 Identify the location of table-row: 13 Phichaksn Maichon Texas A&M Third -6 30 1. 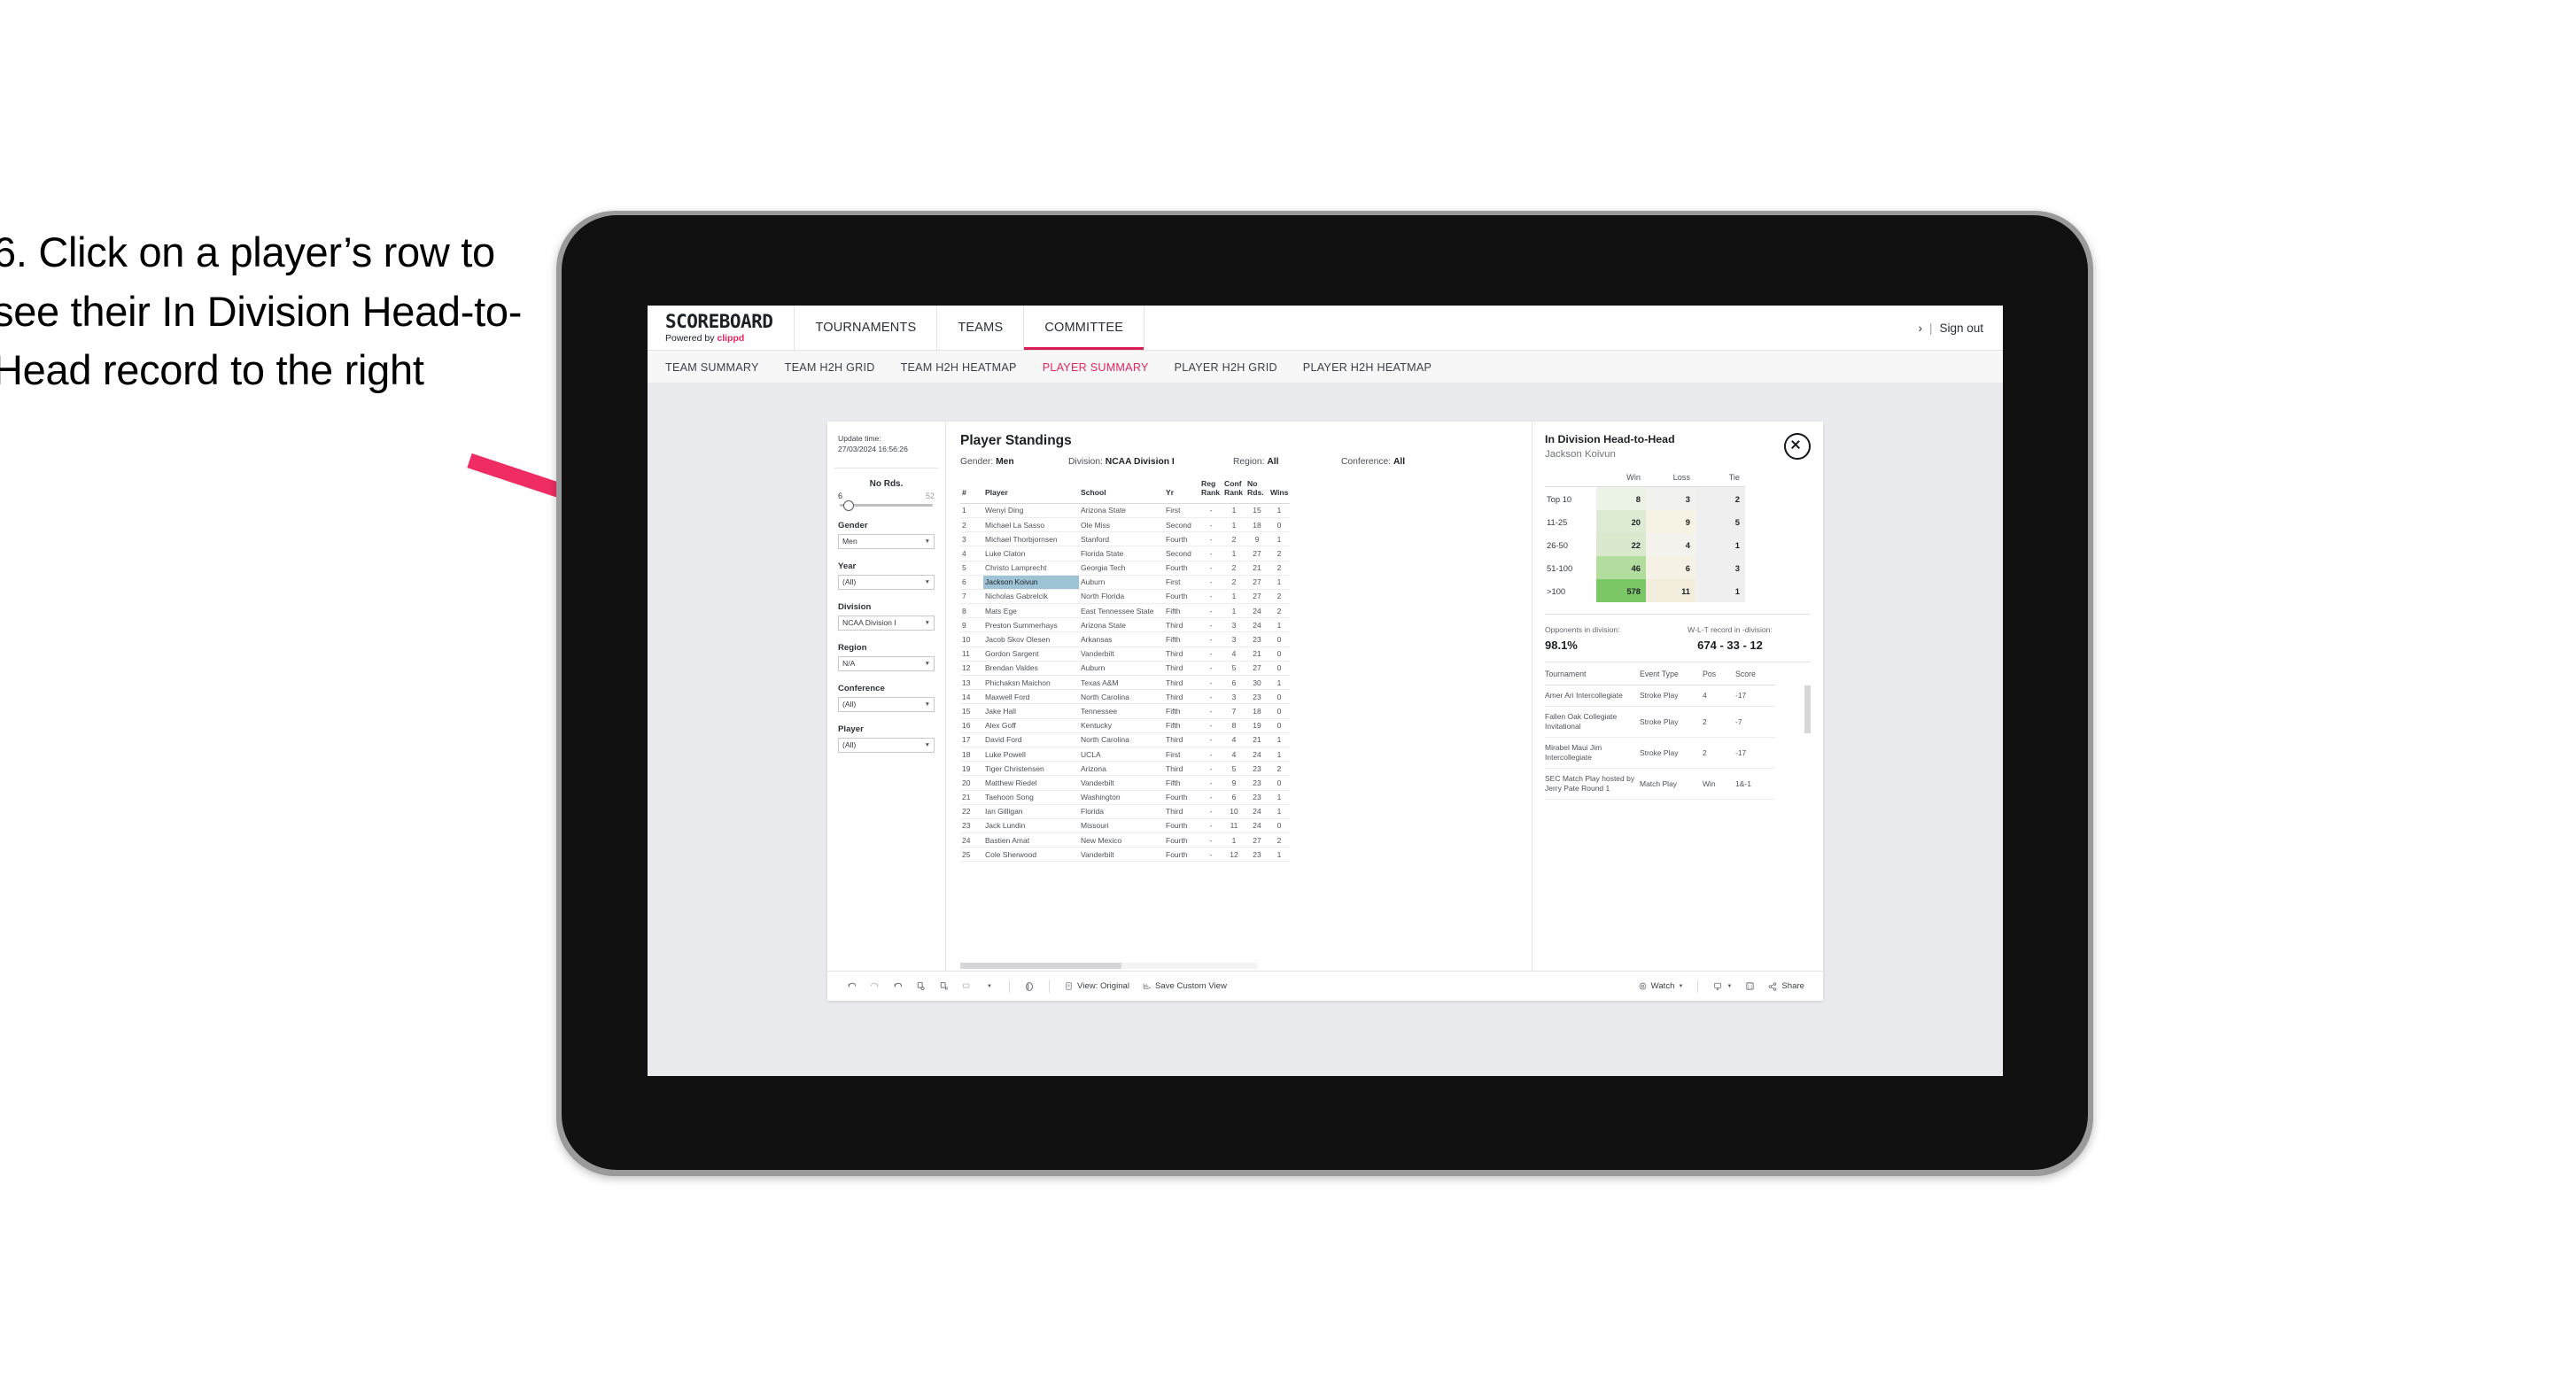
(1125, 683).